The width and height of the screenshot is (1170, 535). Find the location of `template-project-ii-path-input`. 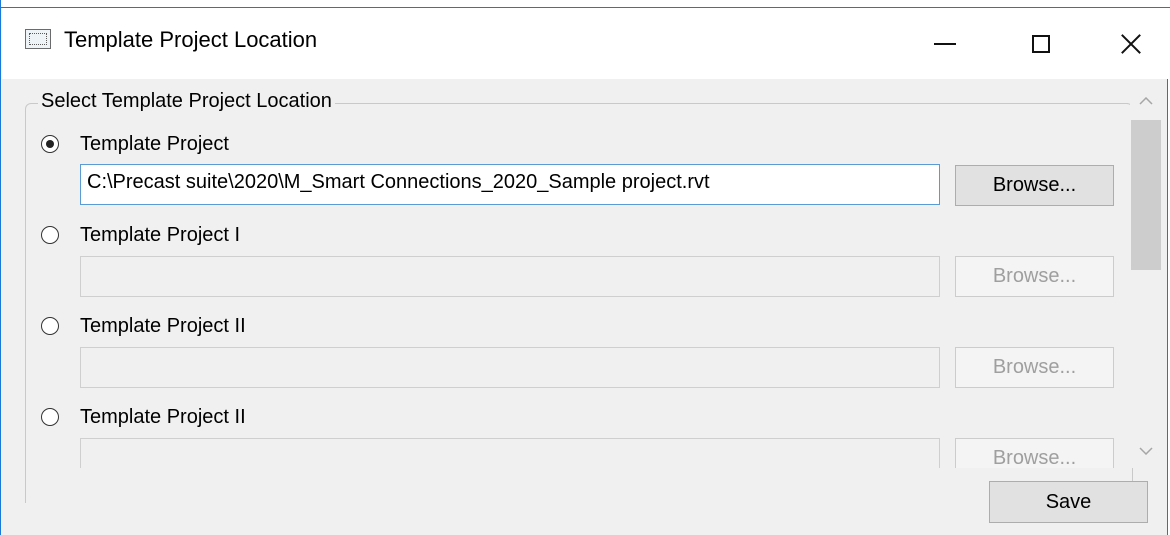

template-project-ii-path-input is located at coordinates (510, 367).